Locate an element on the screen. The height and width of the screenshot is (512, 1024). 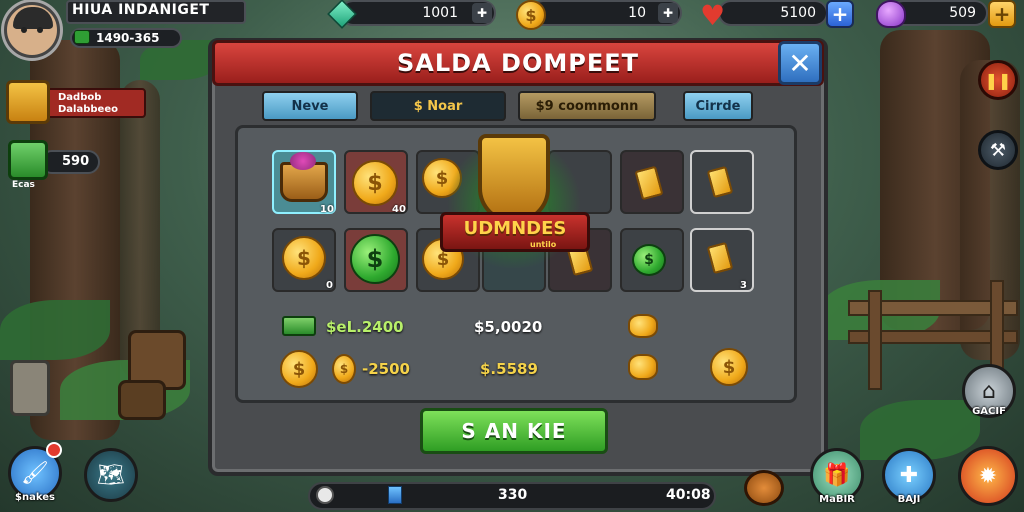
notification-dot is located at coordinates (54, 450).